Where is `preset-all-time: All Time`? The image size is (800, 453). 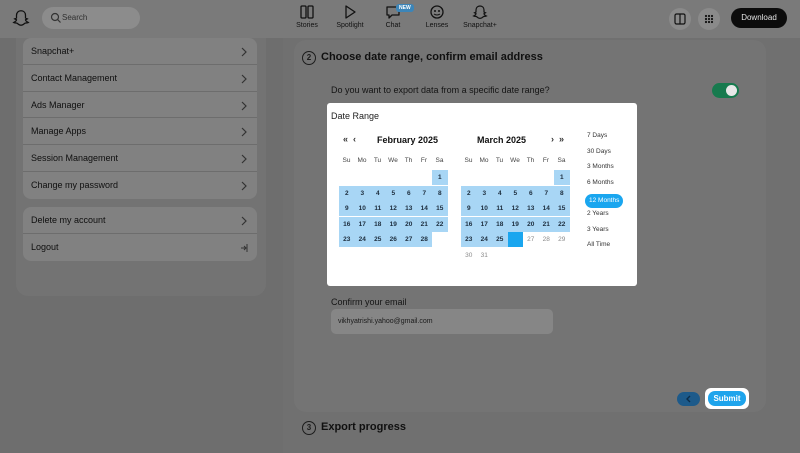
preset-all-time: All Time is located at coordinates (598, 244).